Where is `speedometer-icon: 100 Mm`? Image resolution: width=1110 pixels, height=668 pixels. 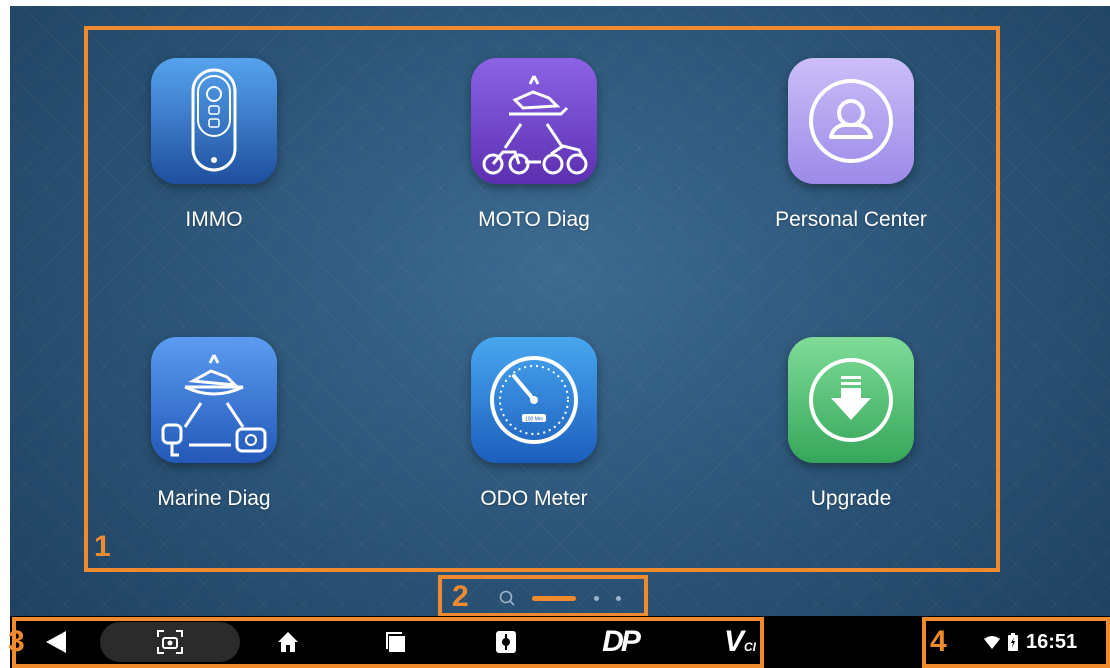 speedometer-icon: 100 Mm is located at coordinates (534, 400).